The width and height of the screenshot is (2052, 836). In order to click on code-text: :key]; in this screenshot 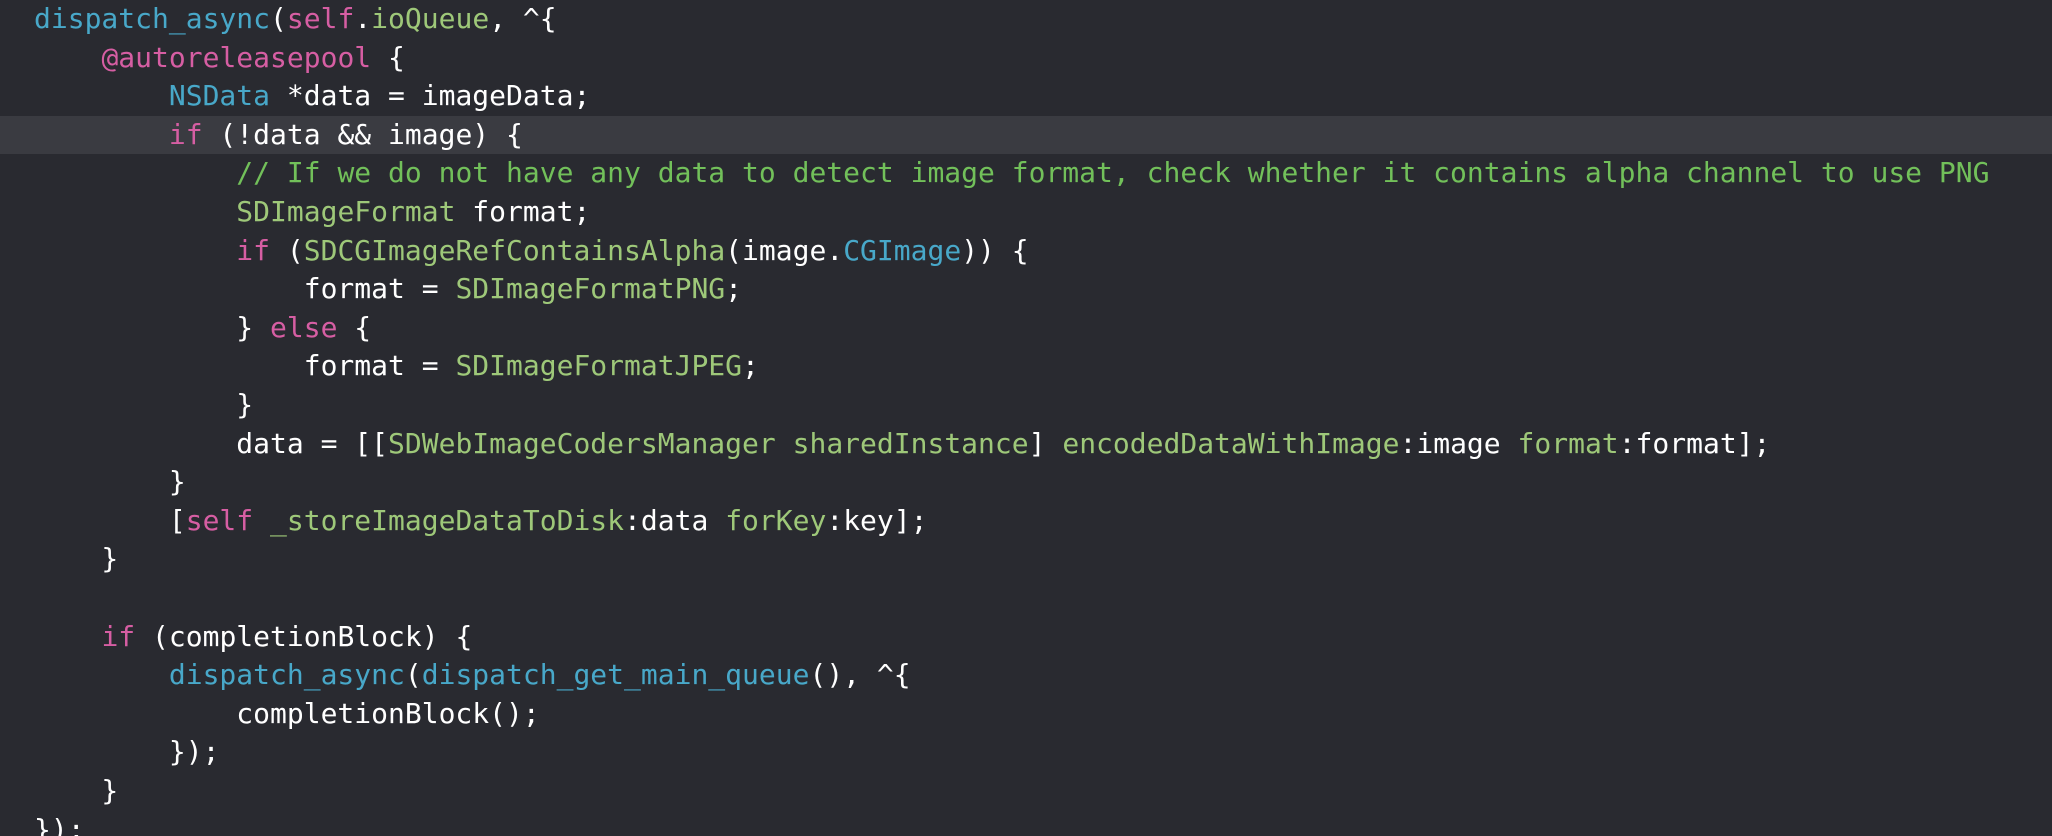, I will do `click(877, 520)`.